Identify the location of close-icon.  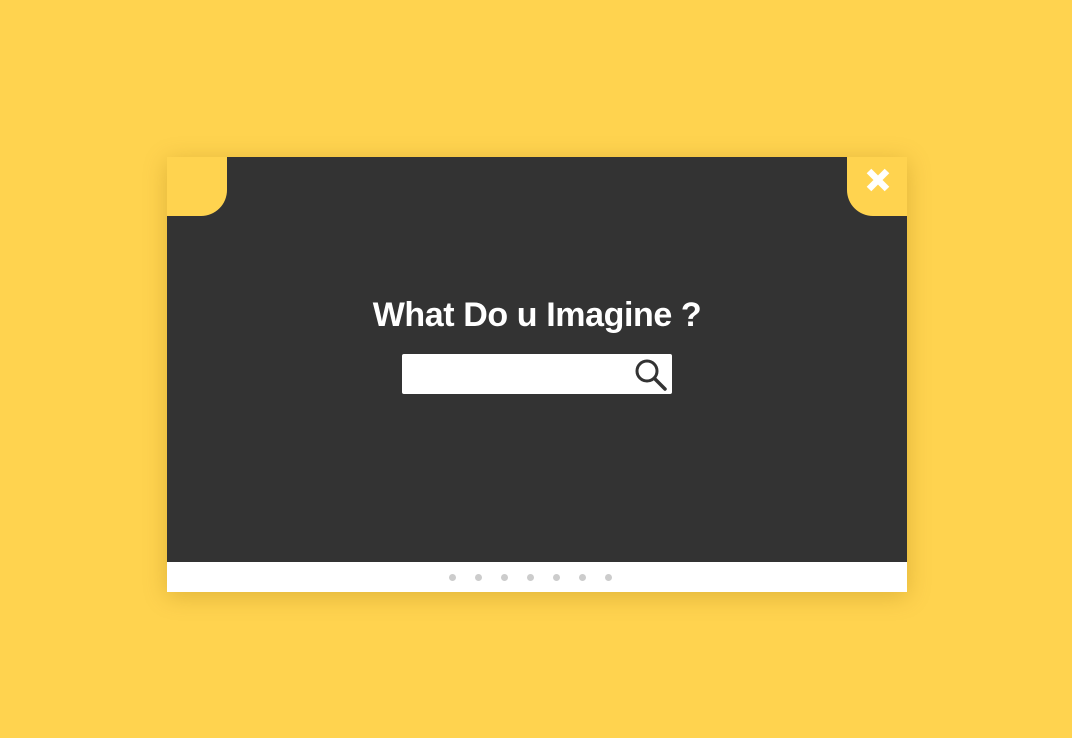
(878, 180).